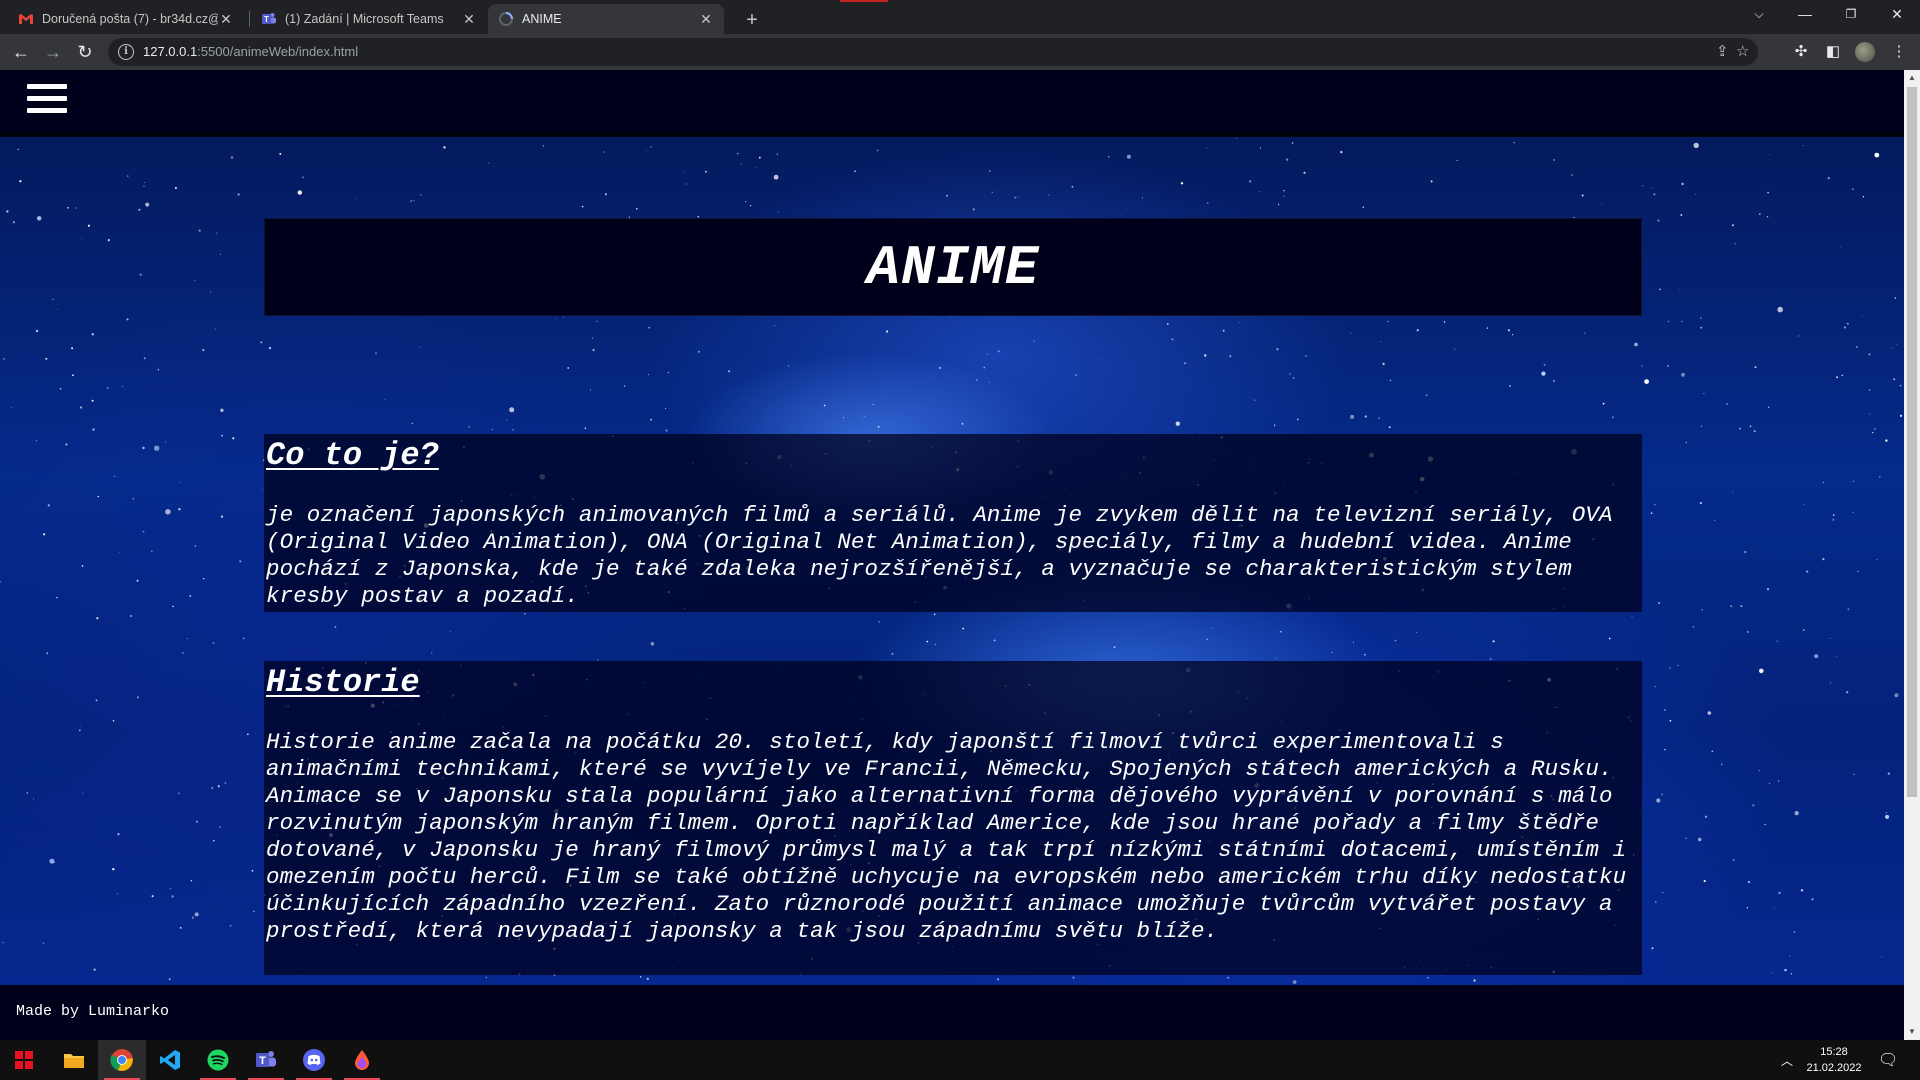 This screenshot has width=1920, height=1080. I want to click on bookmark-star-icon: ☆, so click(1742, 51).